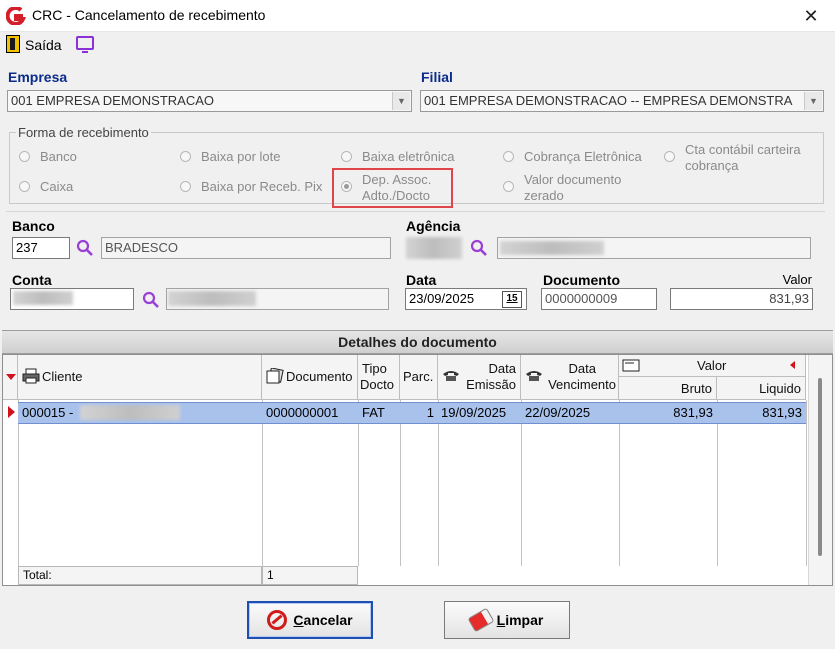 The height and width of the screenshot is (649, 835). What do you see at coordinates (11, 412) in the screenshot?
I see `current-row-arrow-icon` at bounding box center [11, 412].